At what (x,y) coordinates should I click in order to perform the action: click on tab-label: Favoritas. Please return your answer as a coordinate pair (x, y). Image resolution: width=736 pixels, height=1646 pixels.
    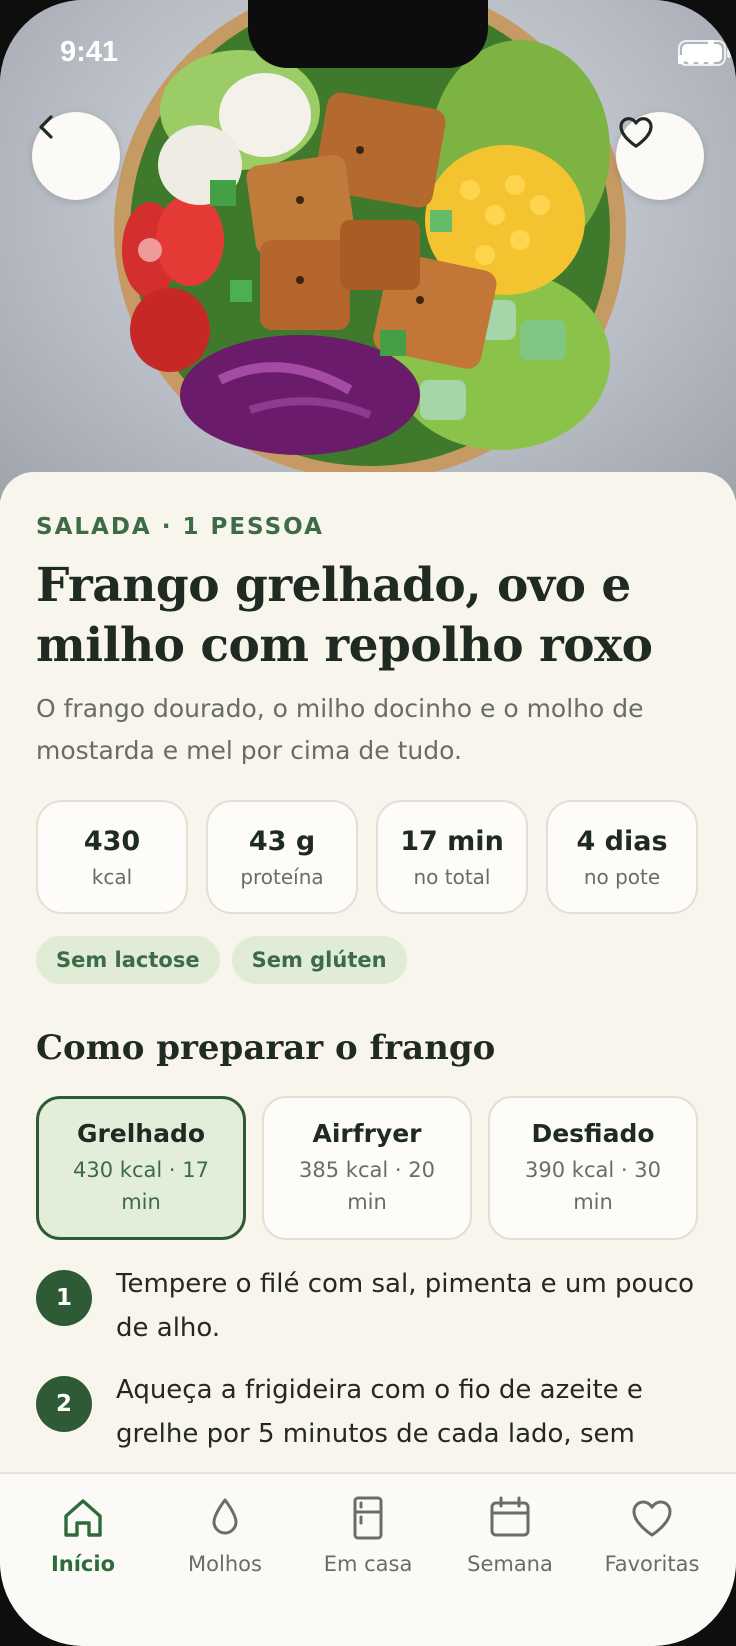
    Looking at the image, I should click on (652, 1564).